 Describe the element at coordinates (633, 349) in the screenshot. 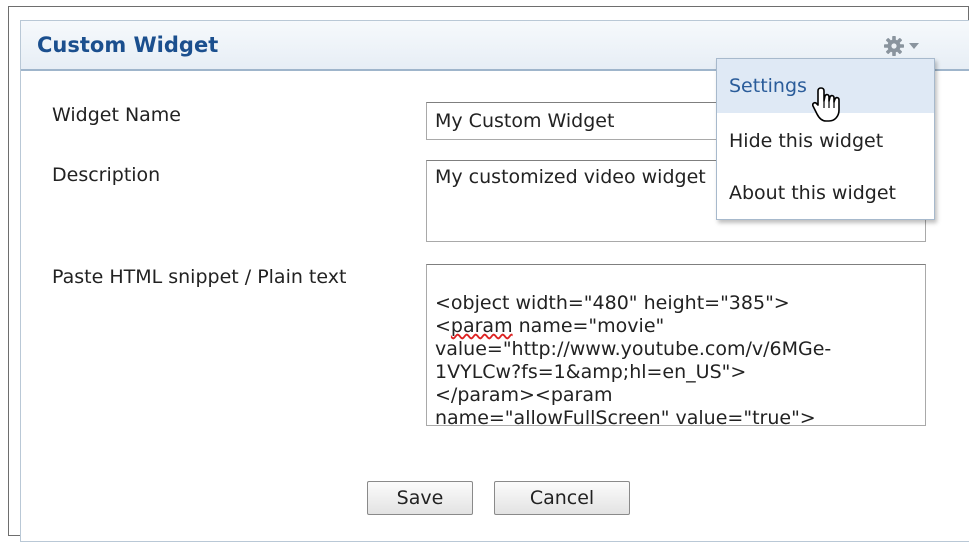

I see `snippet-line: value="http://www.youtube.com/v/6MGe-` at that location.